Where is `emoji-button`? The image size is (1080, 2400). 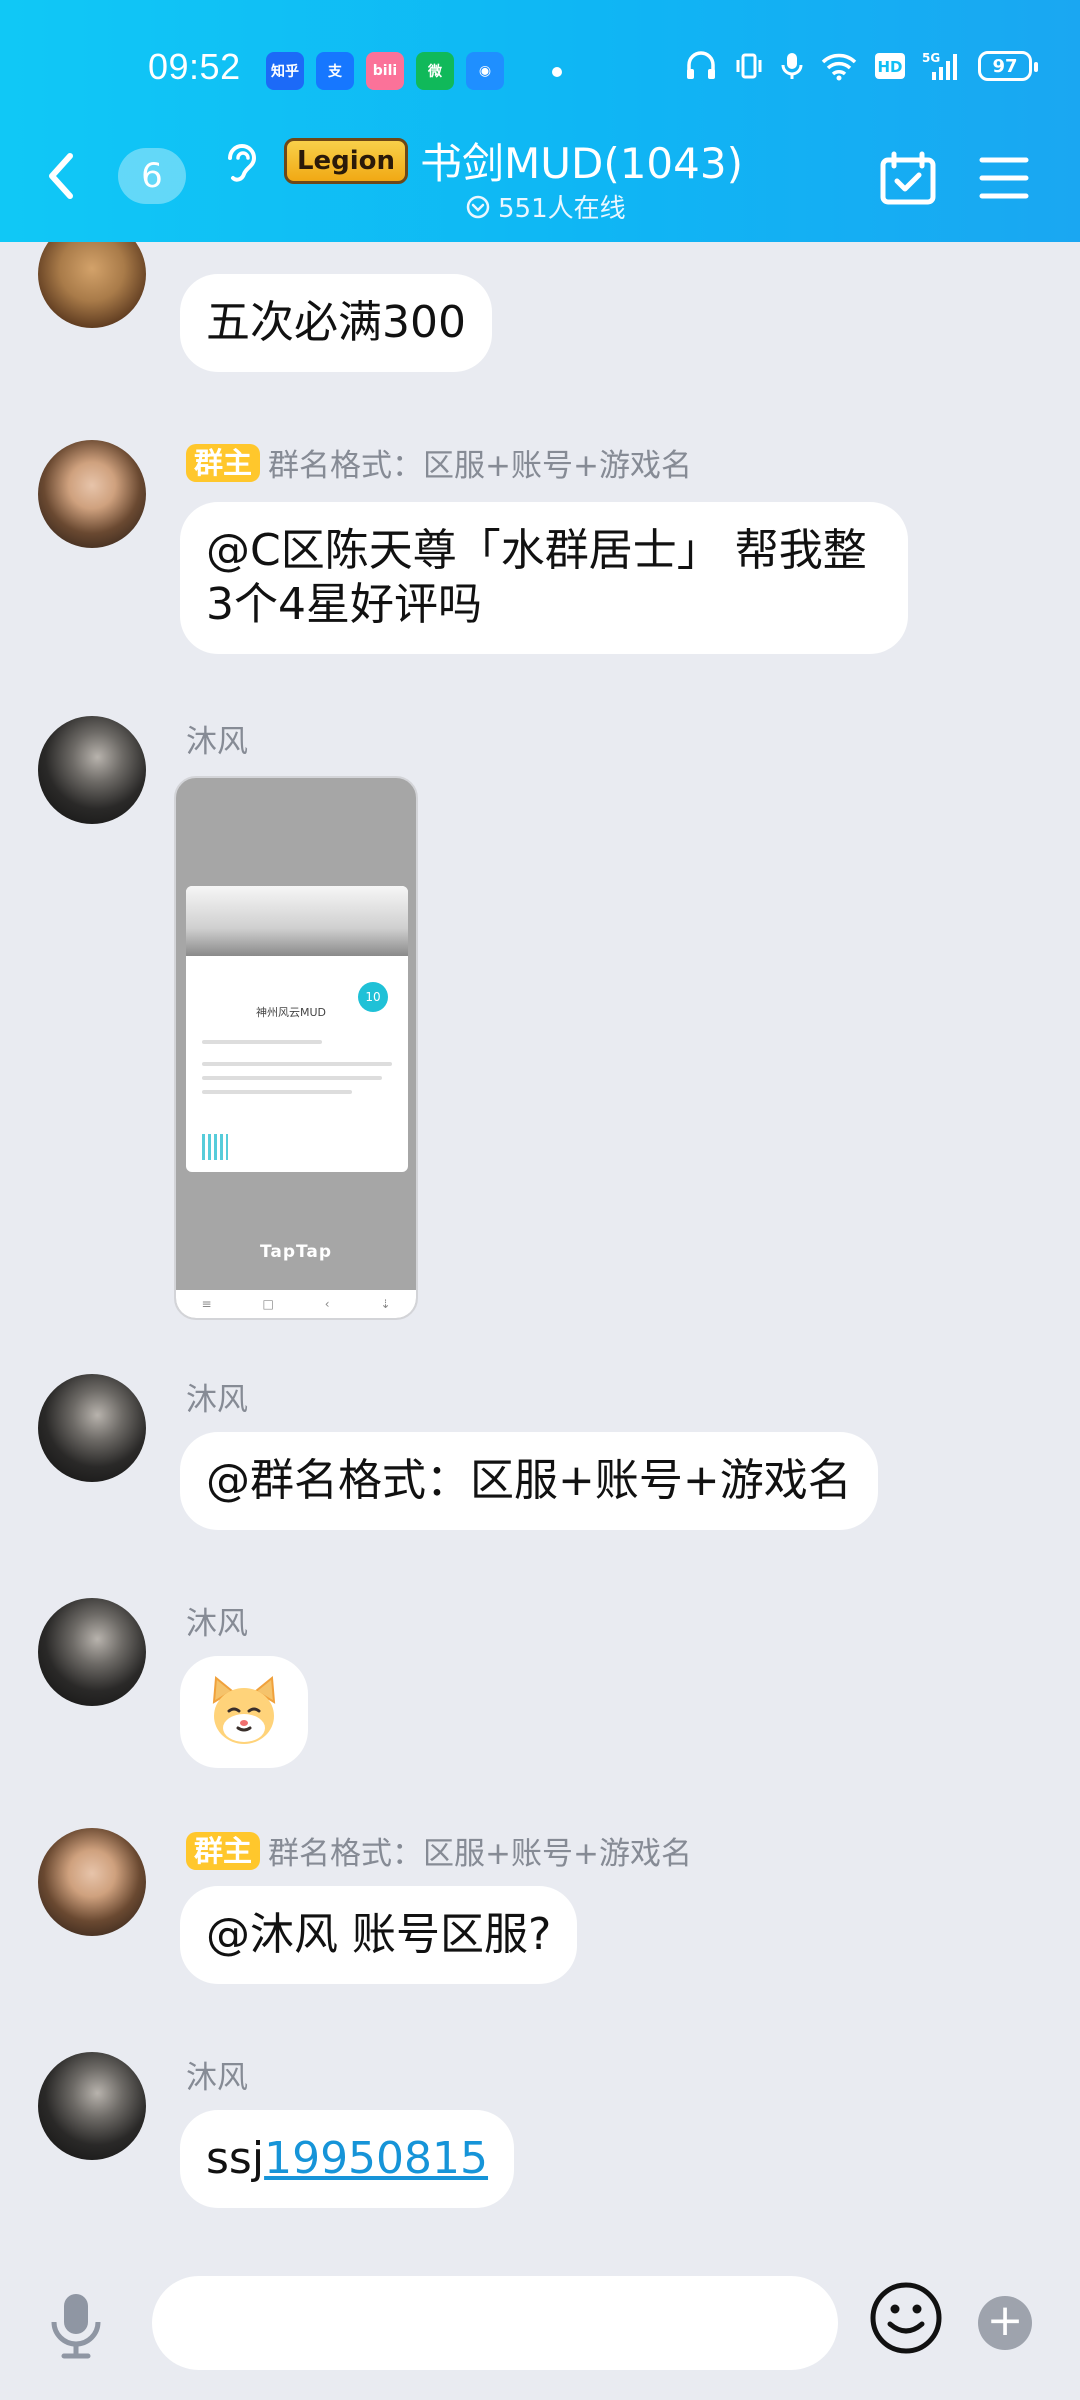
emoji-button is located at coordinates (906, 2320).